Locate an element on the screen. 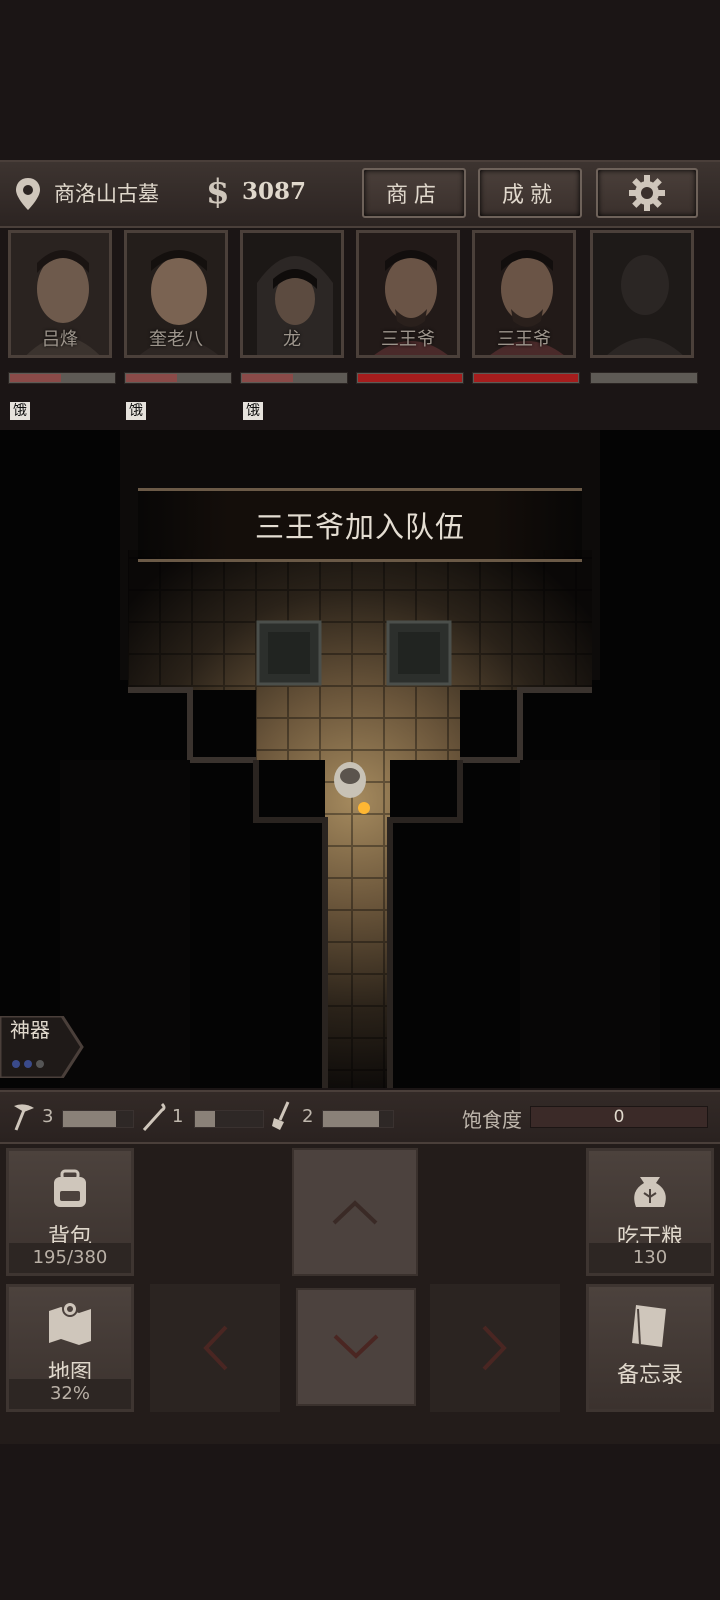  party-member-3: 龙 is located at coordinates (292, 294).